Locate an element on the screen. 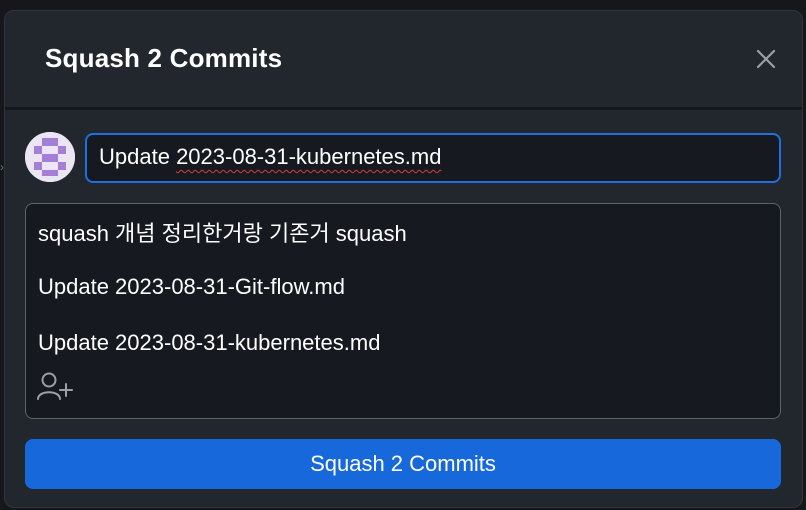 This screenshot has height=510, width=806. commit-title-input is located at coordinates (433, 158).